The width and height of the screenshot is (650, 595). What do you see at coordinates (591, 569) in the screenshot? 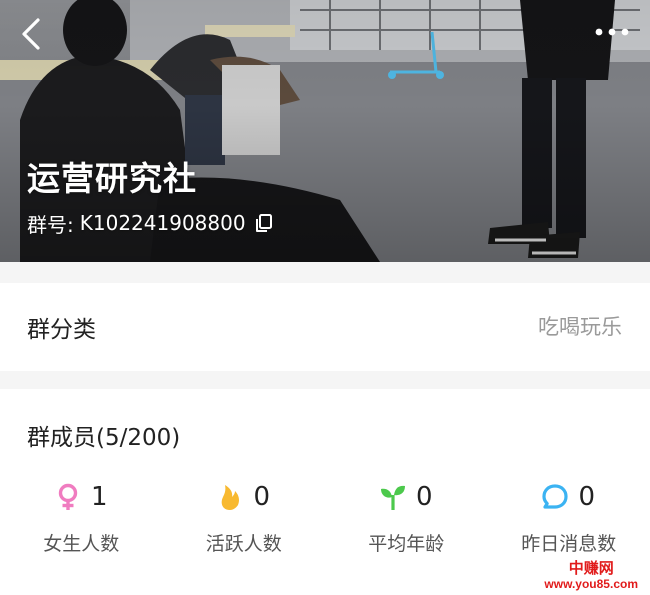
I see `watermark-name: 中赚网` at bounding box center [591, 569].